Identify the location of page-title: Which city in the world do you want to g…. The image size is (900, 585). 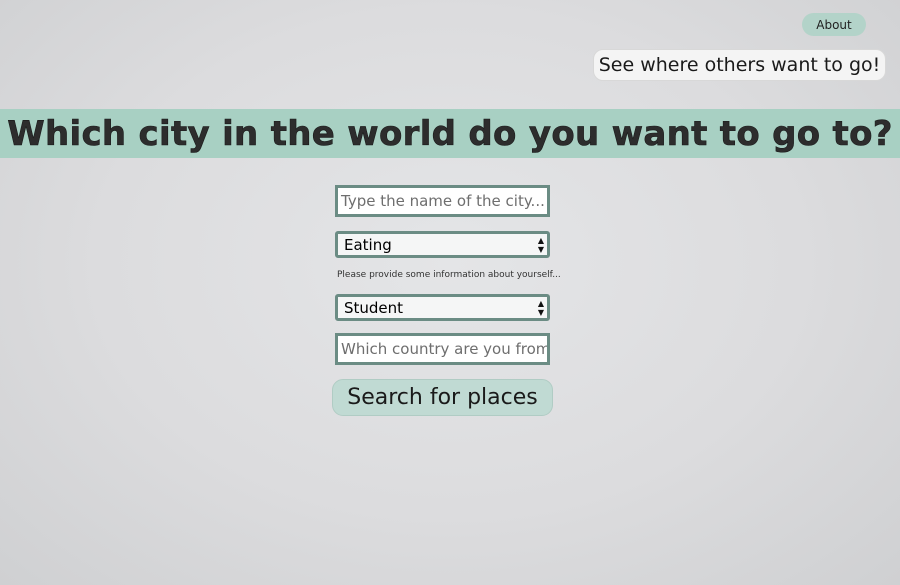
(450, 133).